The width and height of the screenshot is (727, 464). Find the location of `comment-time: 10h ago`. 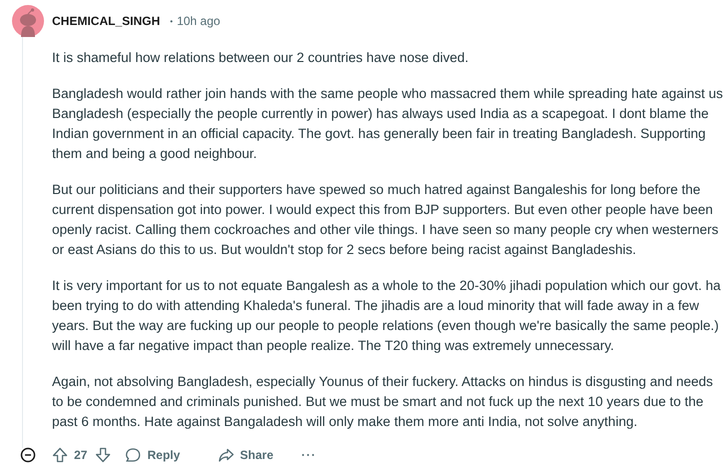

comment-time: 10h ago is located at coordinates (198, 21).